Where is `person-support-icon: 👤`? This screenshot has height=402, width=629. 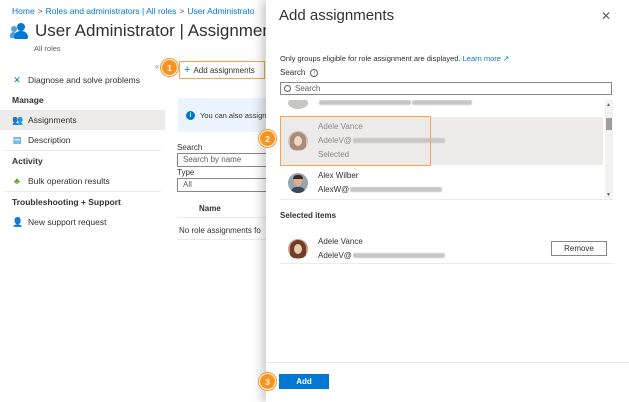
person-support-icon: 👤 is located at coordinates (18, 222).